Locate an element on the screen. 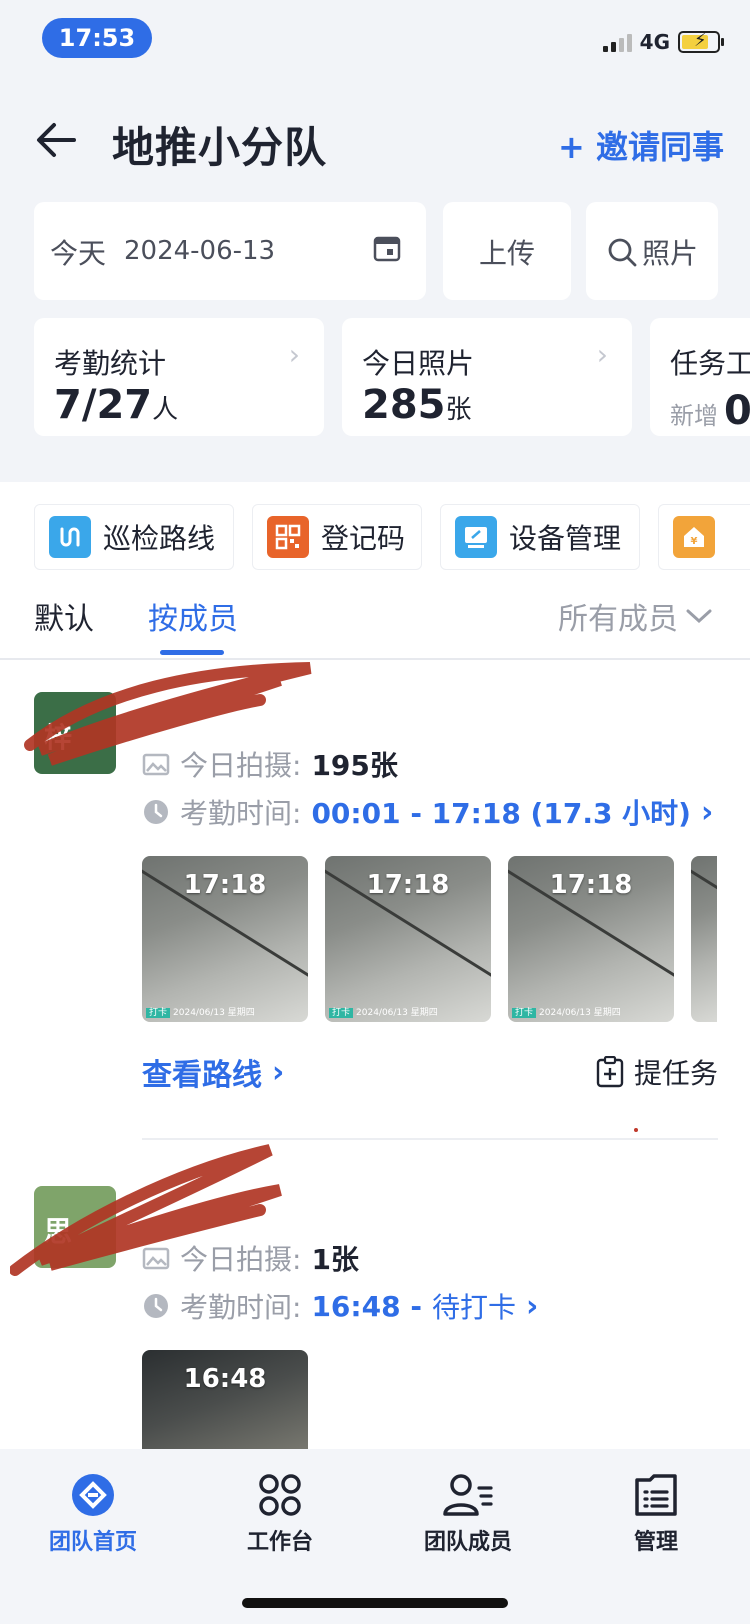  view-route-link: 查看路线 › is located at coordinates (213, 1072).